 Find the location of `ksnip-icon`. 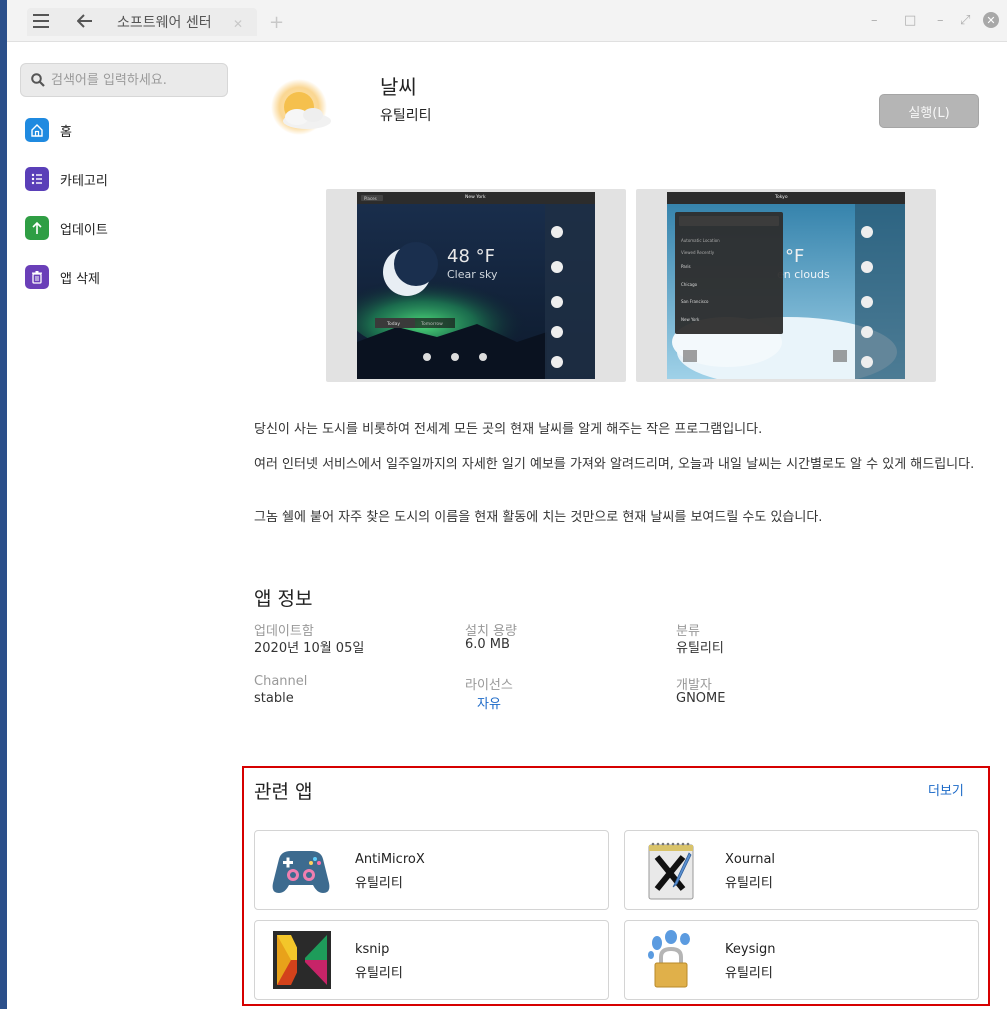

ksnip-icon is located at coordinates (302, 960).